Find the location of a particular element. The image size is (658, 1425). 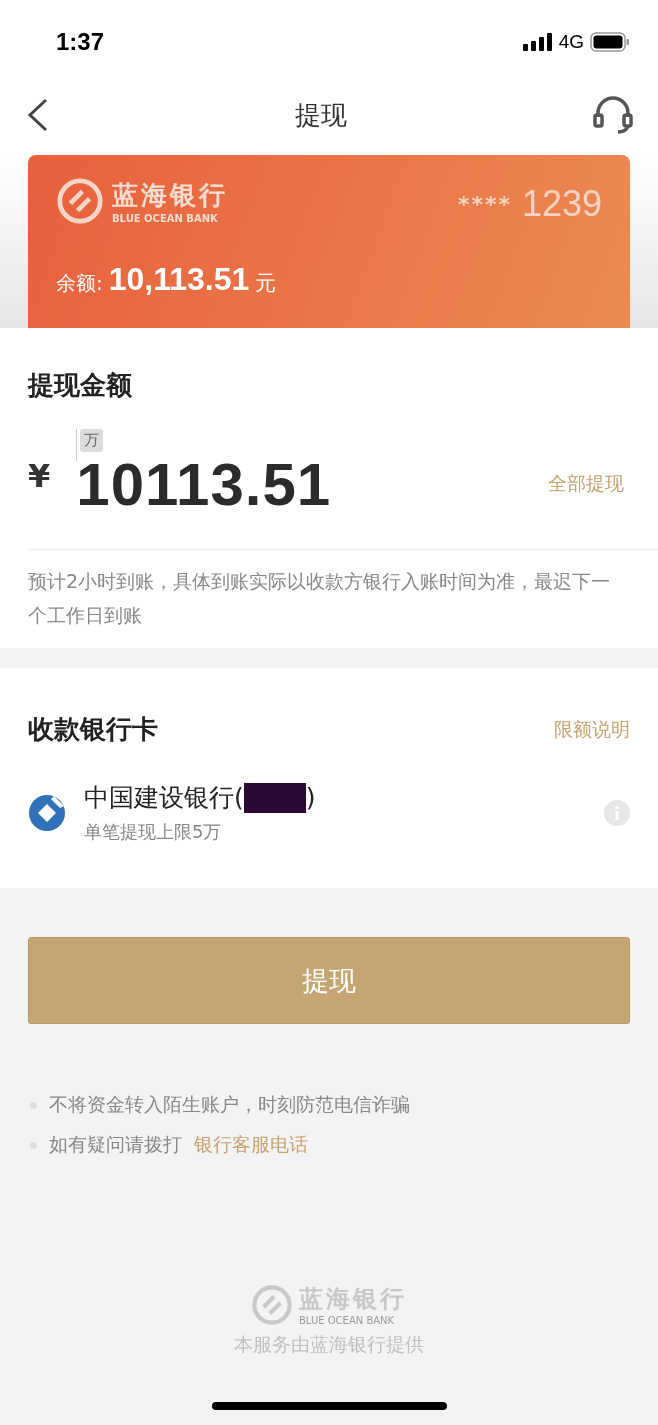

balance-amount: 10,113.51 is located at coordinates (179, 279).